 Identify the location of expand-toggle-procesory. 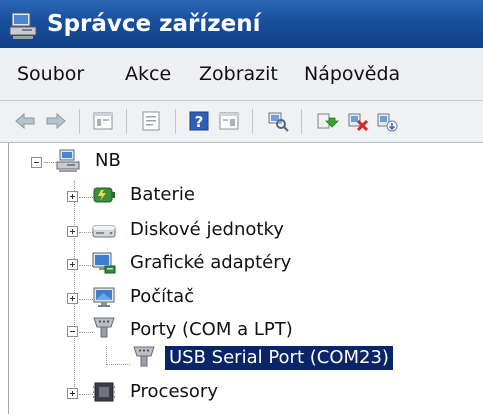
(72, 393).